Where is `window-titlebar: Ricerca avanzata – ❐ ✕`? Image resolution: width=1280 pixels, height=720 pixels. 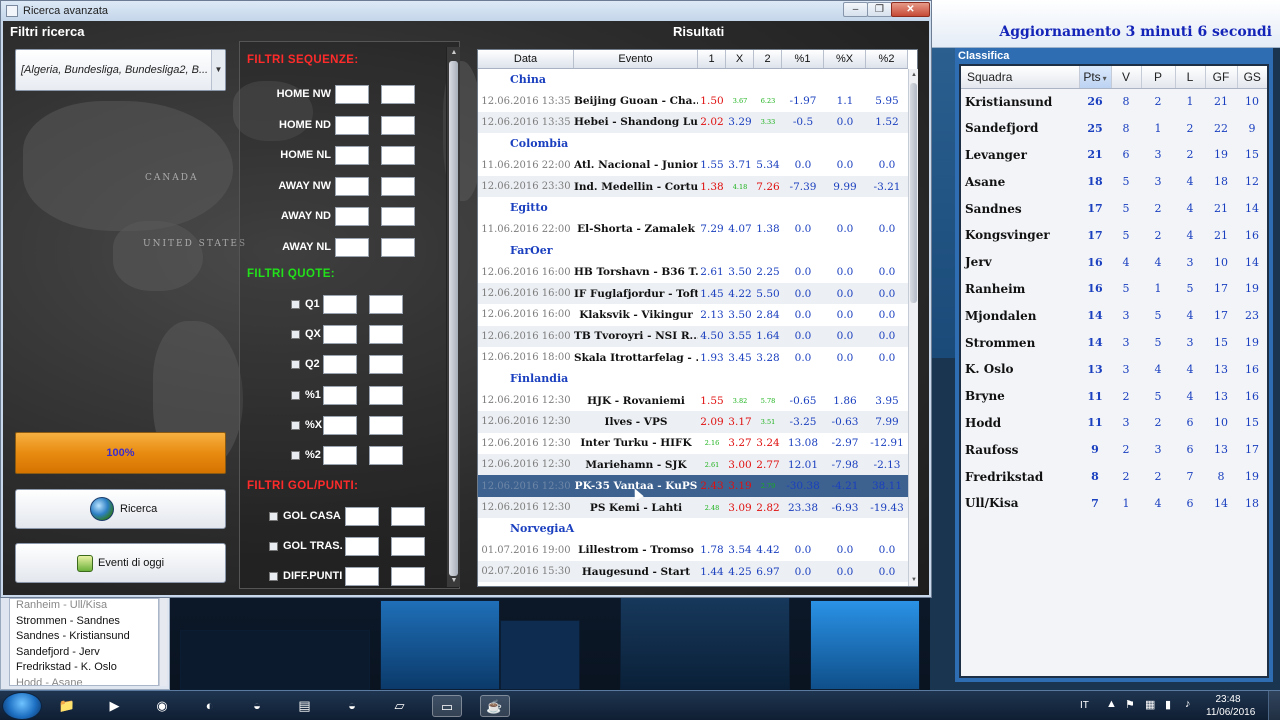 window-titlebar: Ricerca avanzata – ❐ ✕ is located at coordinates (466, 11).